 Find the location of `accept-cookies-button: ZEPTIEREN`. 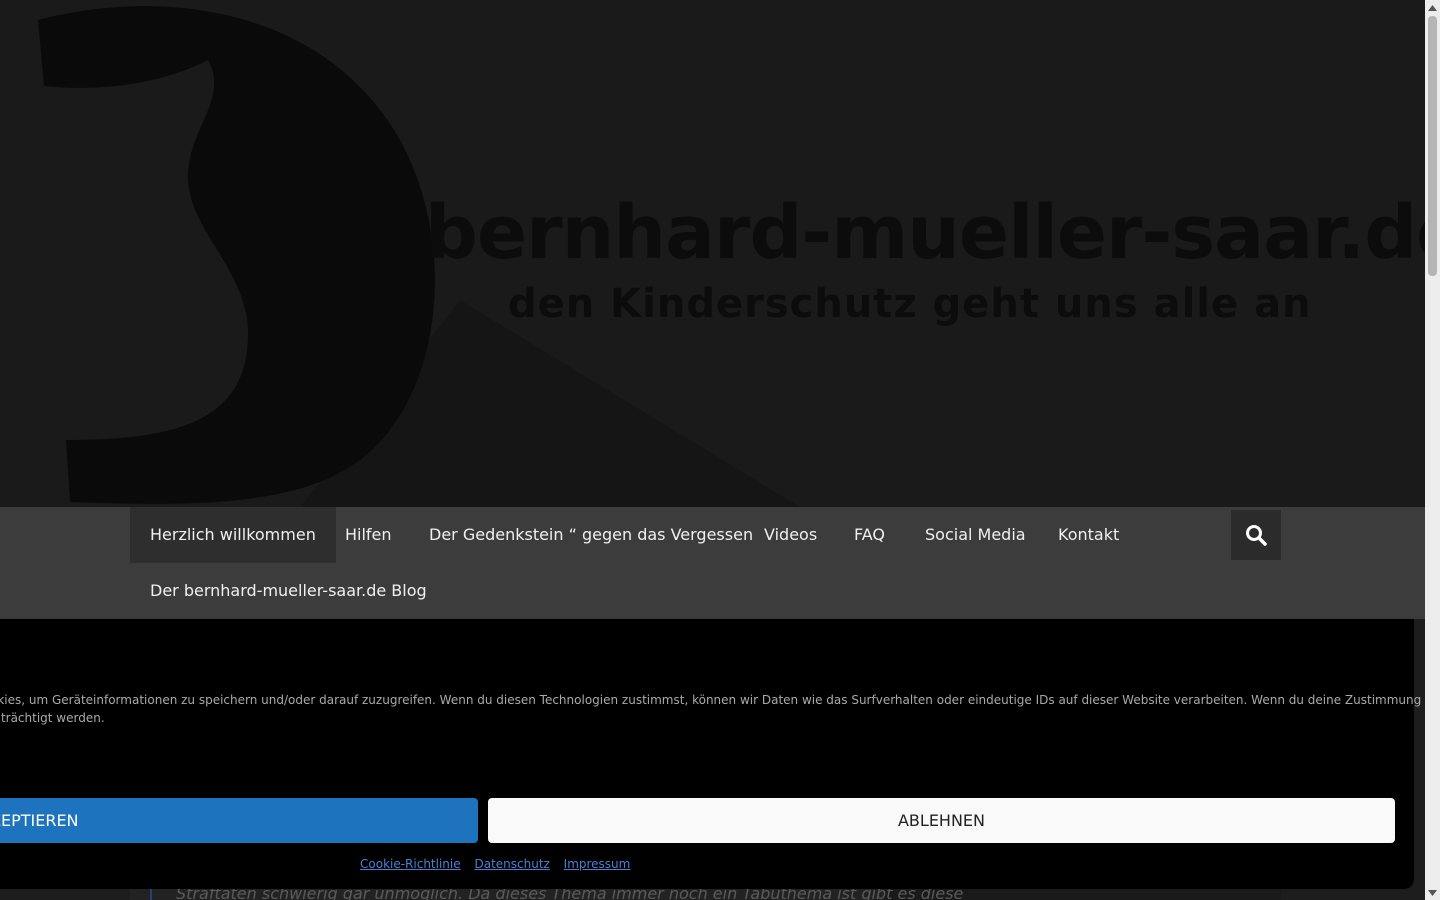

accept-cookies-button: ZEPTIEREN is located at coordinates (239, 820).